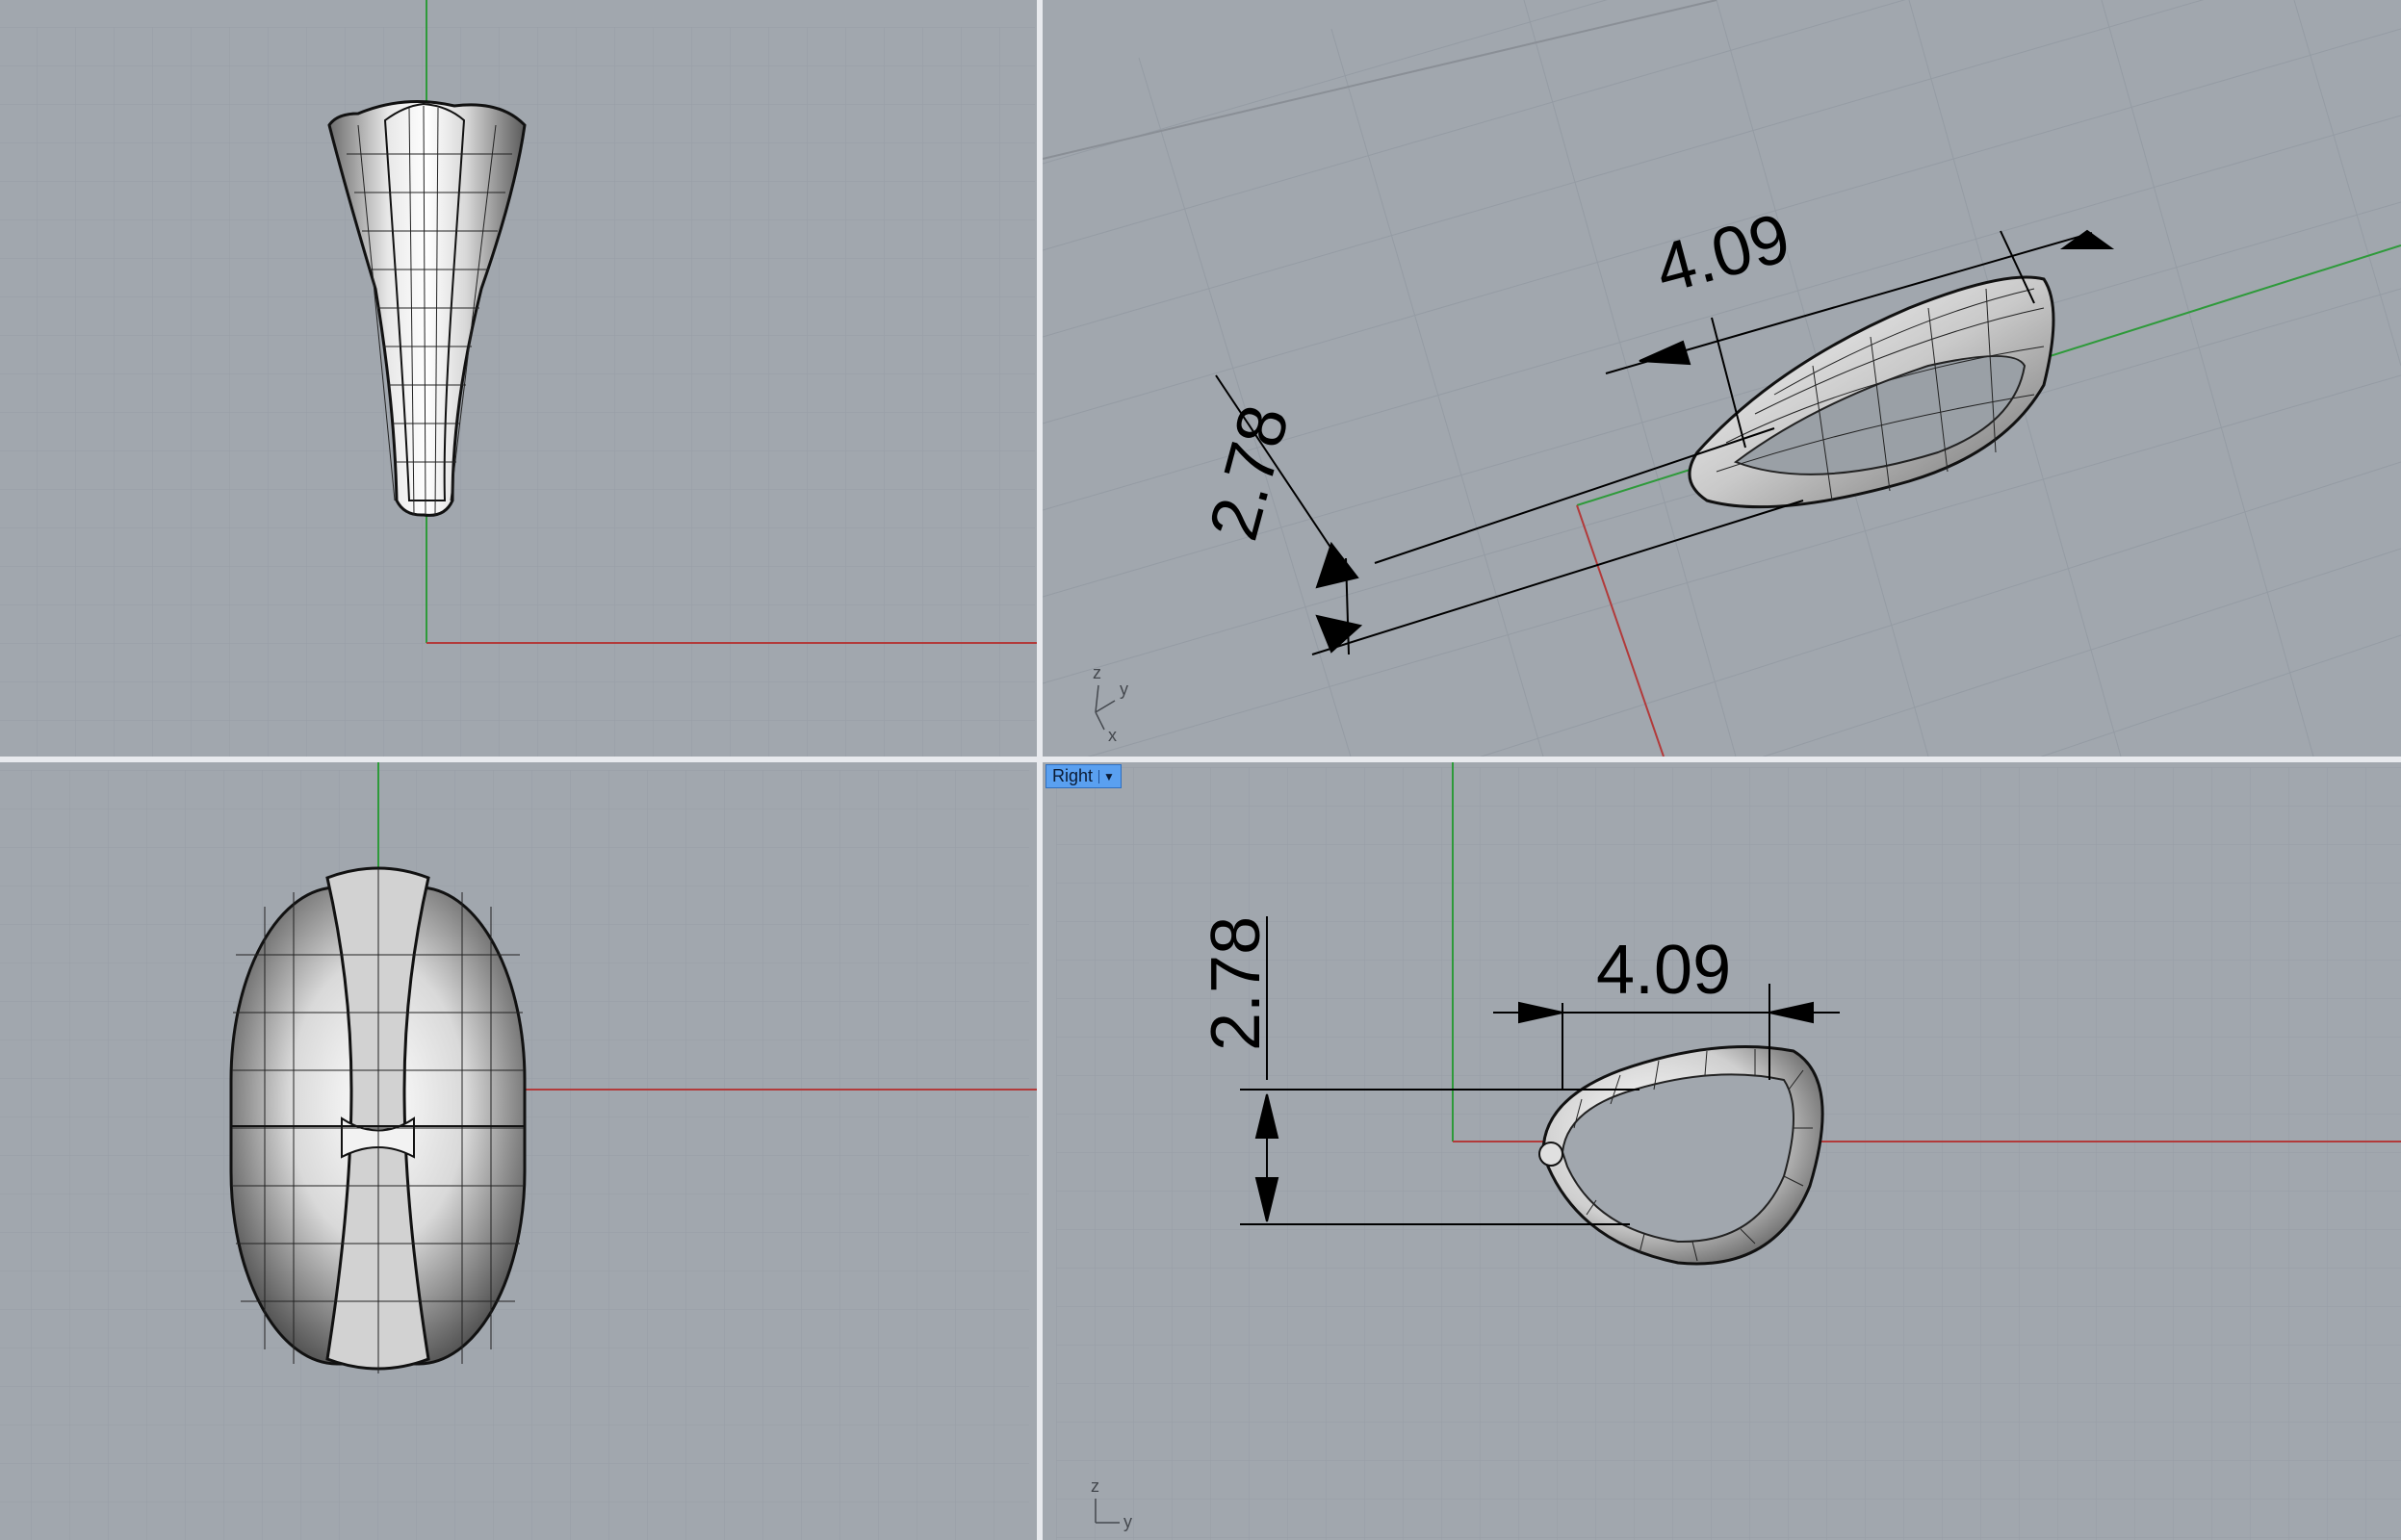  What do you see at coordinates (1236, 983) in the screenshot?
I see `right-dim-height-text: 2.78` at bounding box center [1236, 983].